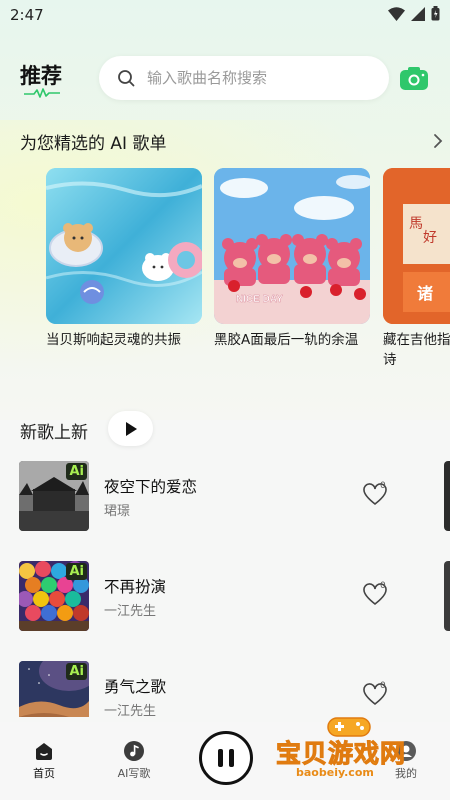  I want to click on playlist-cover: NICE DAY, so click(292, 246).